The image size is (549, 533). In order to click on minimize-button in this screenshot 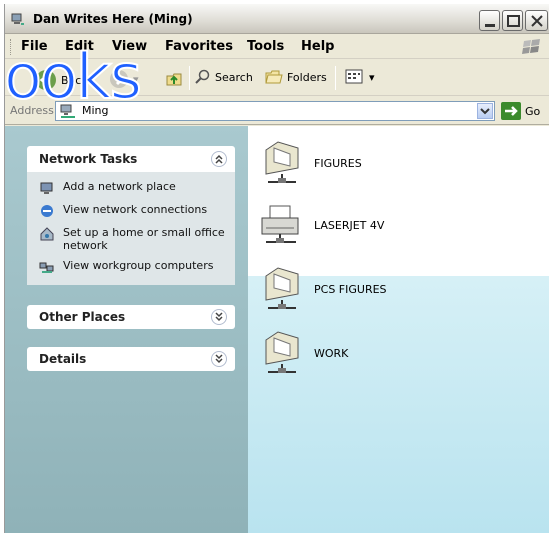, I will do `click(489, 20)`.